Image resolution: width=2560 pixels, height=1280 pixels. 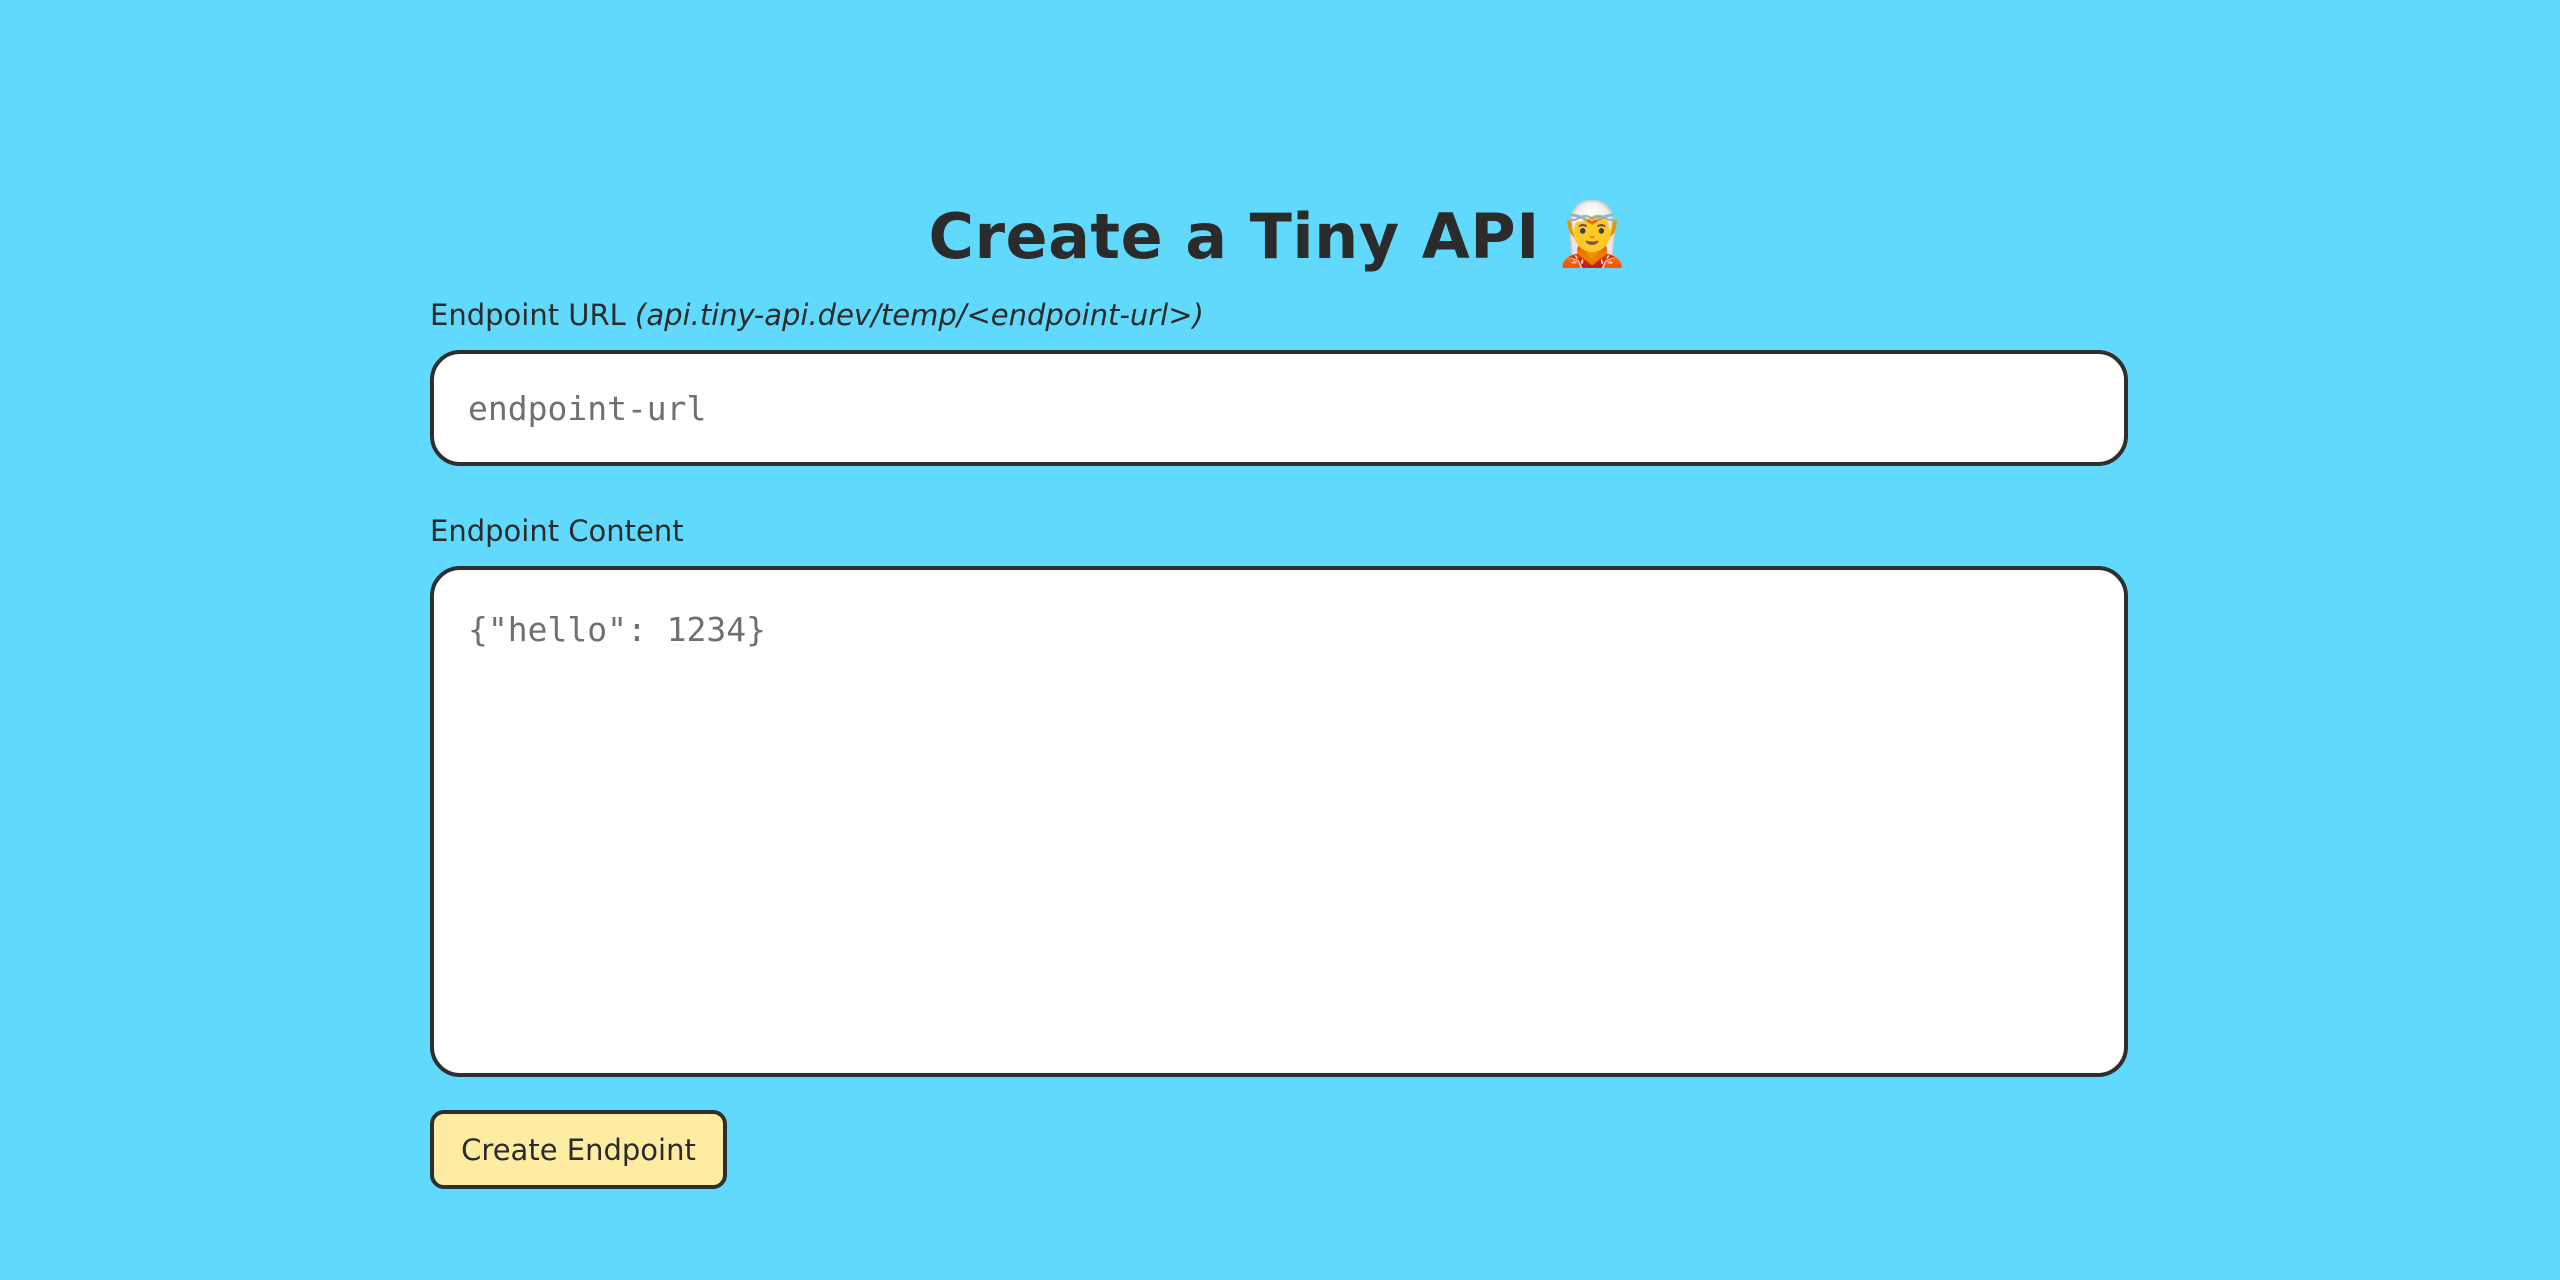 I want to click on endpoint-url-input, so click(x=1279, y=408).